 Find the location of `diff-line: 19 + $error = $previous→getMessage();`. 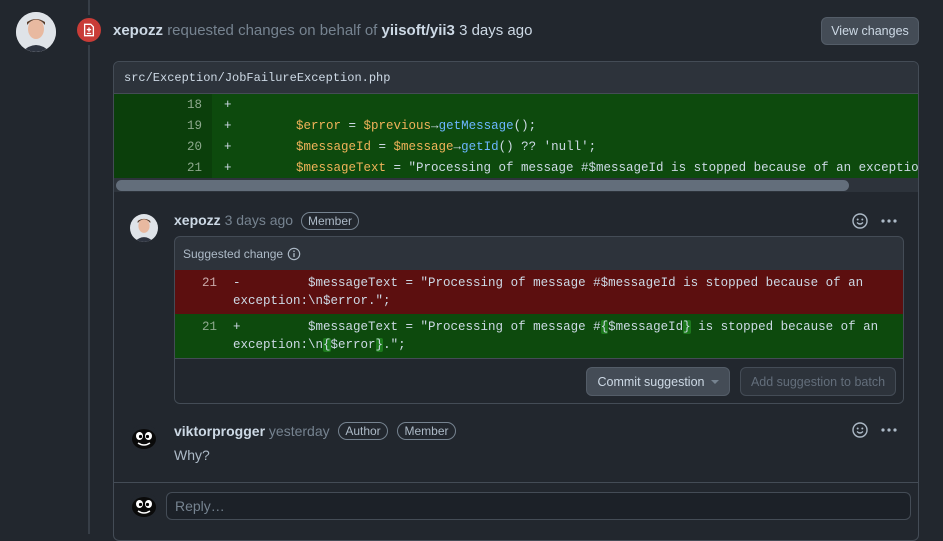

diff-line: 19 + $error = $previous→getMessage(); is located at coordinates (516, 125).